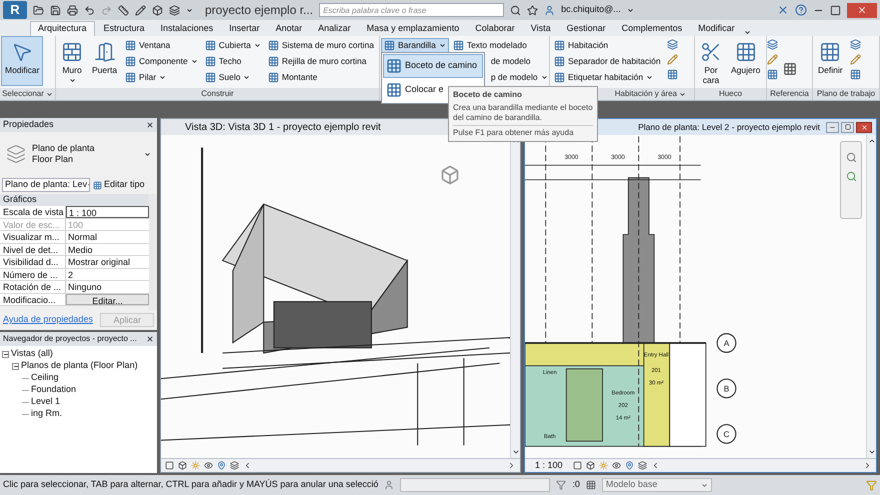  Describe the element at coordinates (89, 10) in the screenshot. I see `undo-icon` at that location.